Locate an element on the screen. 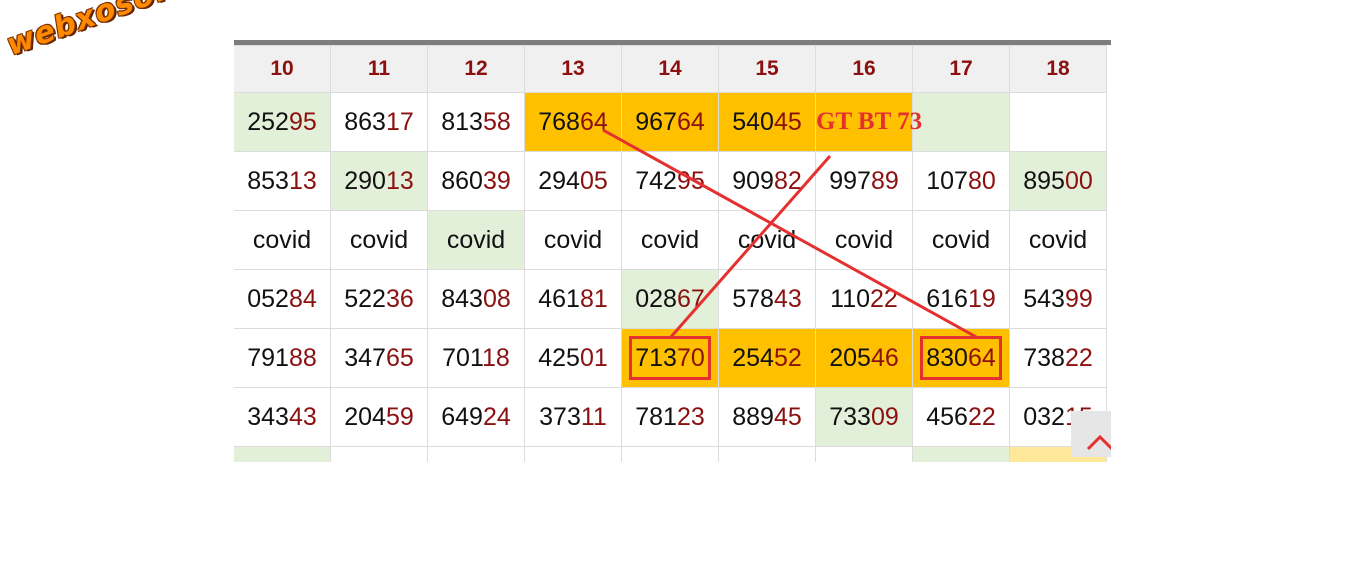 The height and width of the screenshot is (569, 1351). number-prefix: 997 is located at coordinates (850, 180).